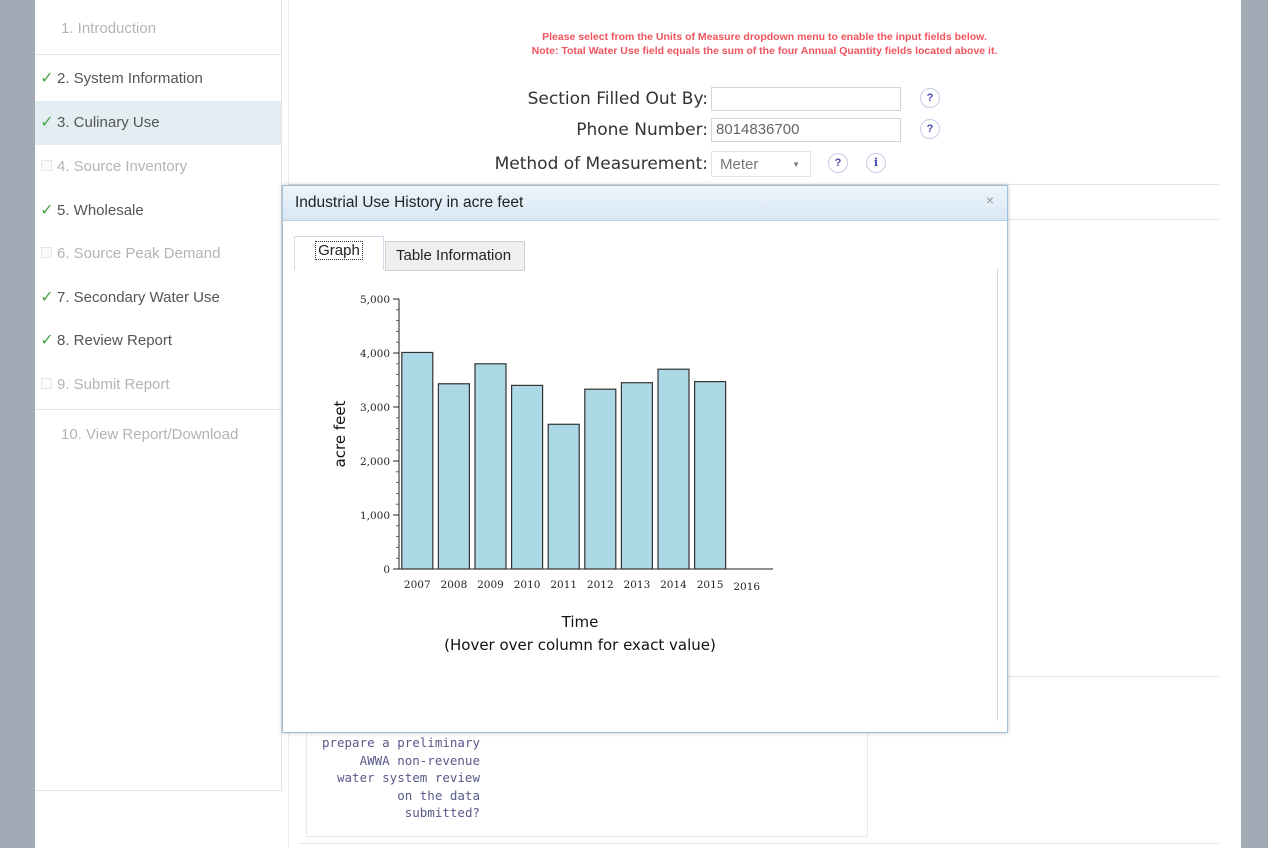 Image resolution: width=1268 pixels, height=848 pixels. What do you see at coordinates (409, 202) in the screenshot?
I see `dialog-title: Industrial Use History in acre feet` at bounding box center [409, 202].